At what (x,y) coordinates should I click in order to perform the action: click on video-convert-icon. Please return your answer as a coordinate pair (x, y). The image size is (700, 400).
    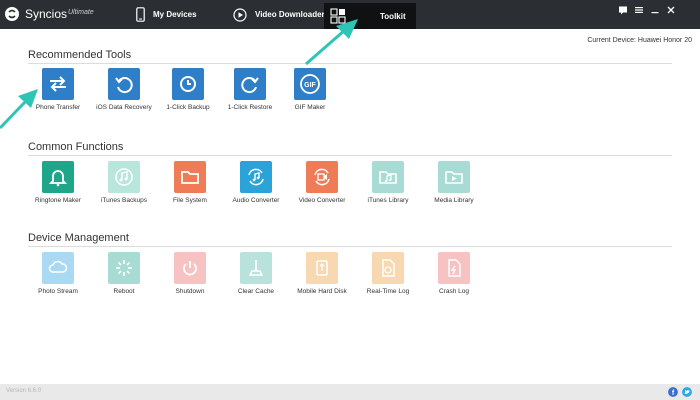
    Looking at the image, I should click on (322, 177).